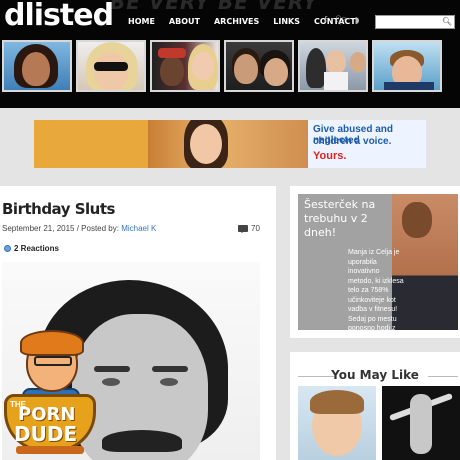  I want to click on reaction-icon, so click(7, 248).